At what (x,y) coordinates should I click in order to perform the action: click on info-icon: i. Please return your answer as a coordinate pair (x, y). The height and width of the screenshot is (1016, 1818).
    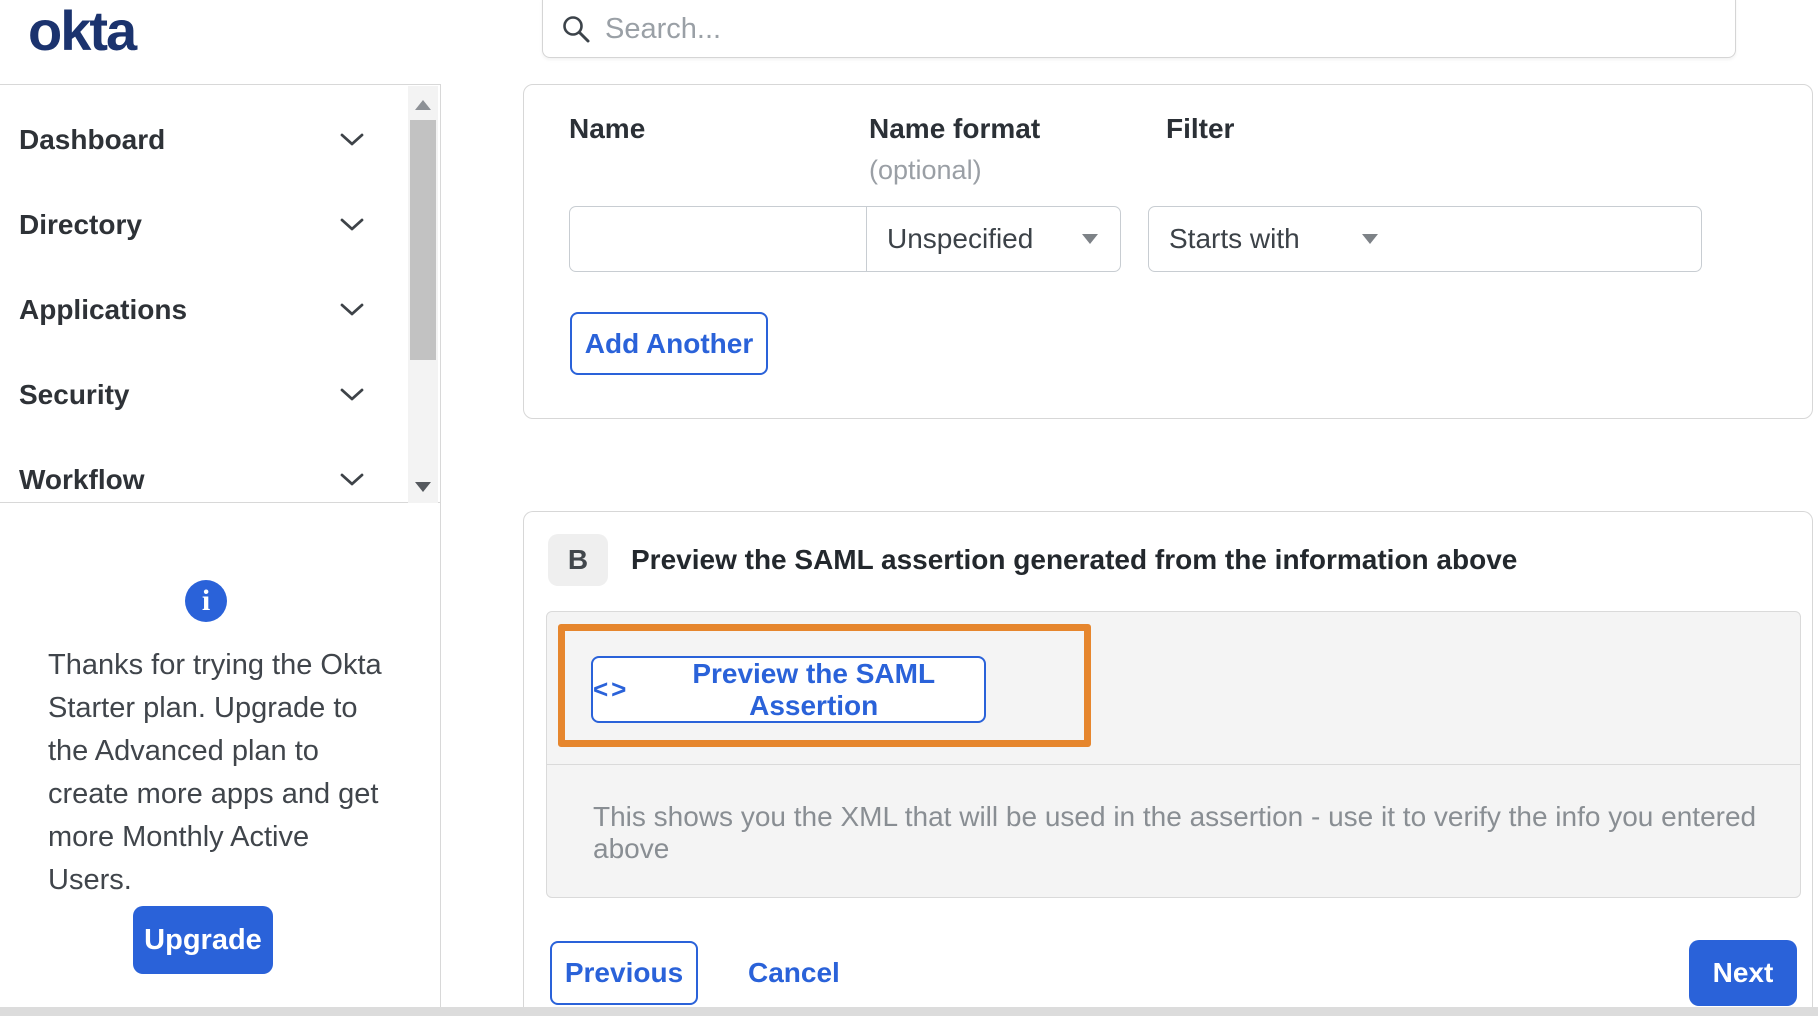
    Looking at the image, I should click on (206, 601).